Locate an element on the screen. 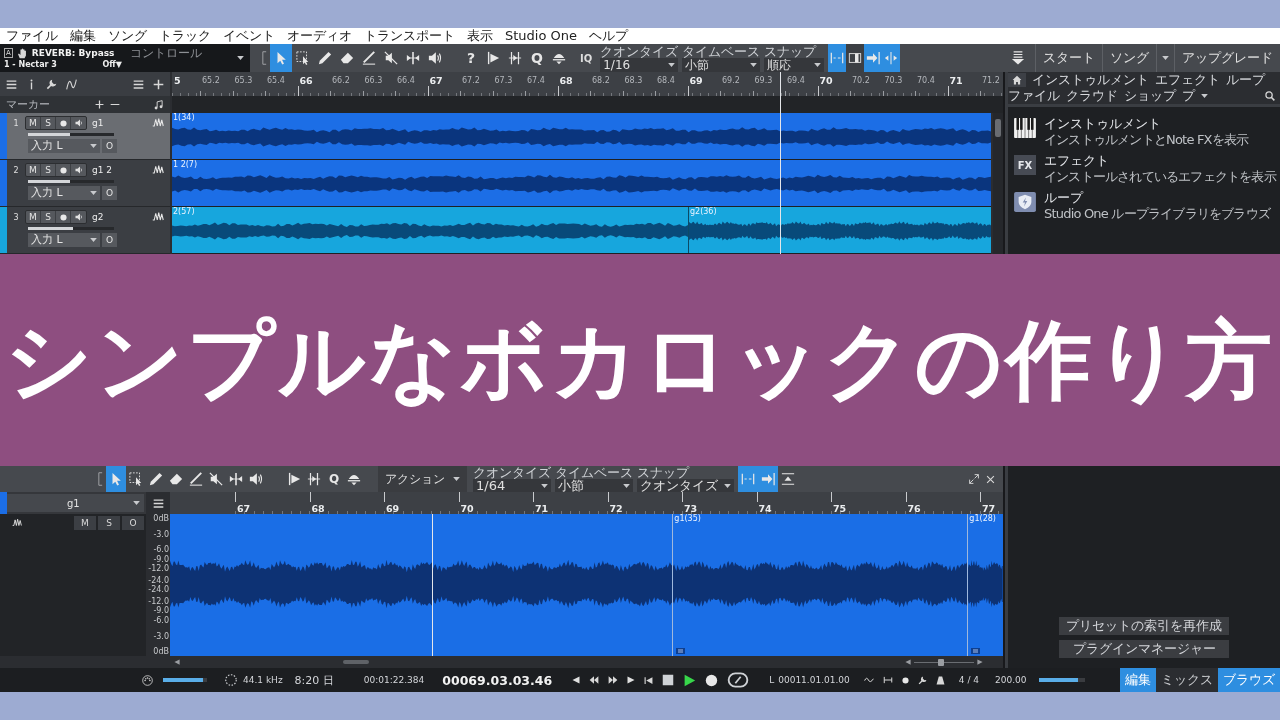 The height and width of the screenshot is (720, 1280). audio-event: 1 2(7) is located at coordinates (581, 183).